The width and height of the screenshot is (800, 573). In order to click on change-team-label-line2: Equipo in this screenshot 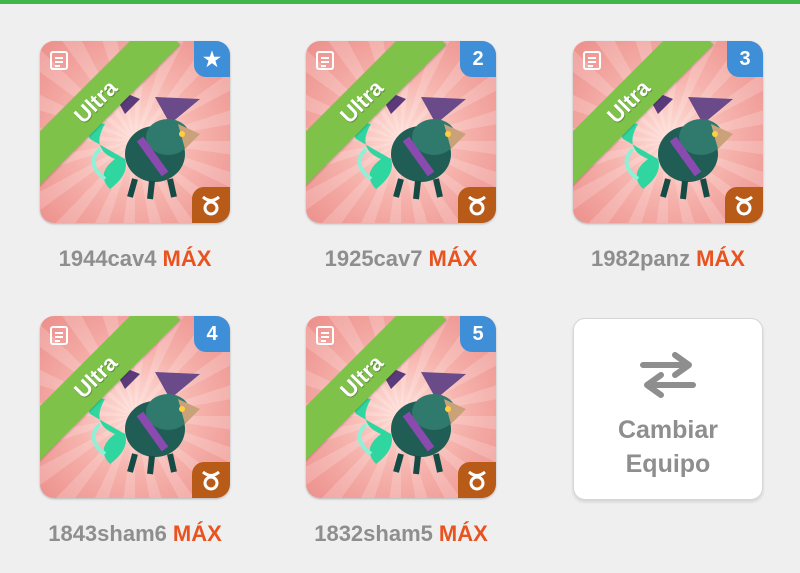, I will do `click(668, 464)`.